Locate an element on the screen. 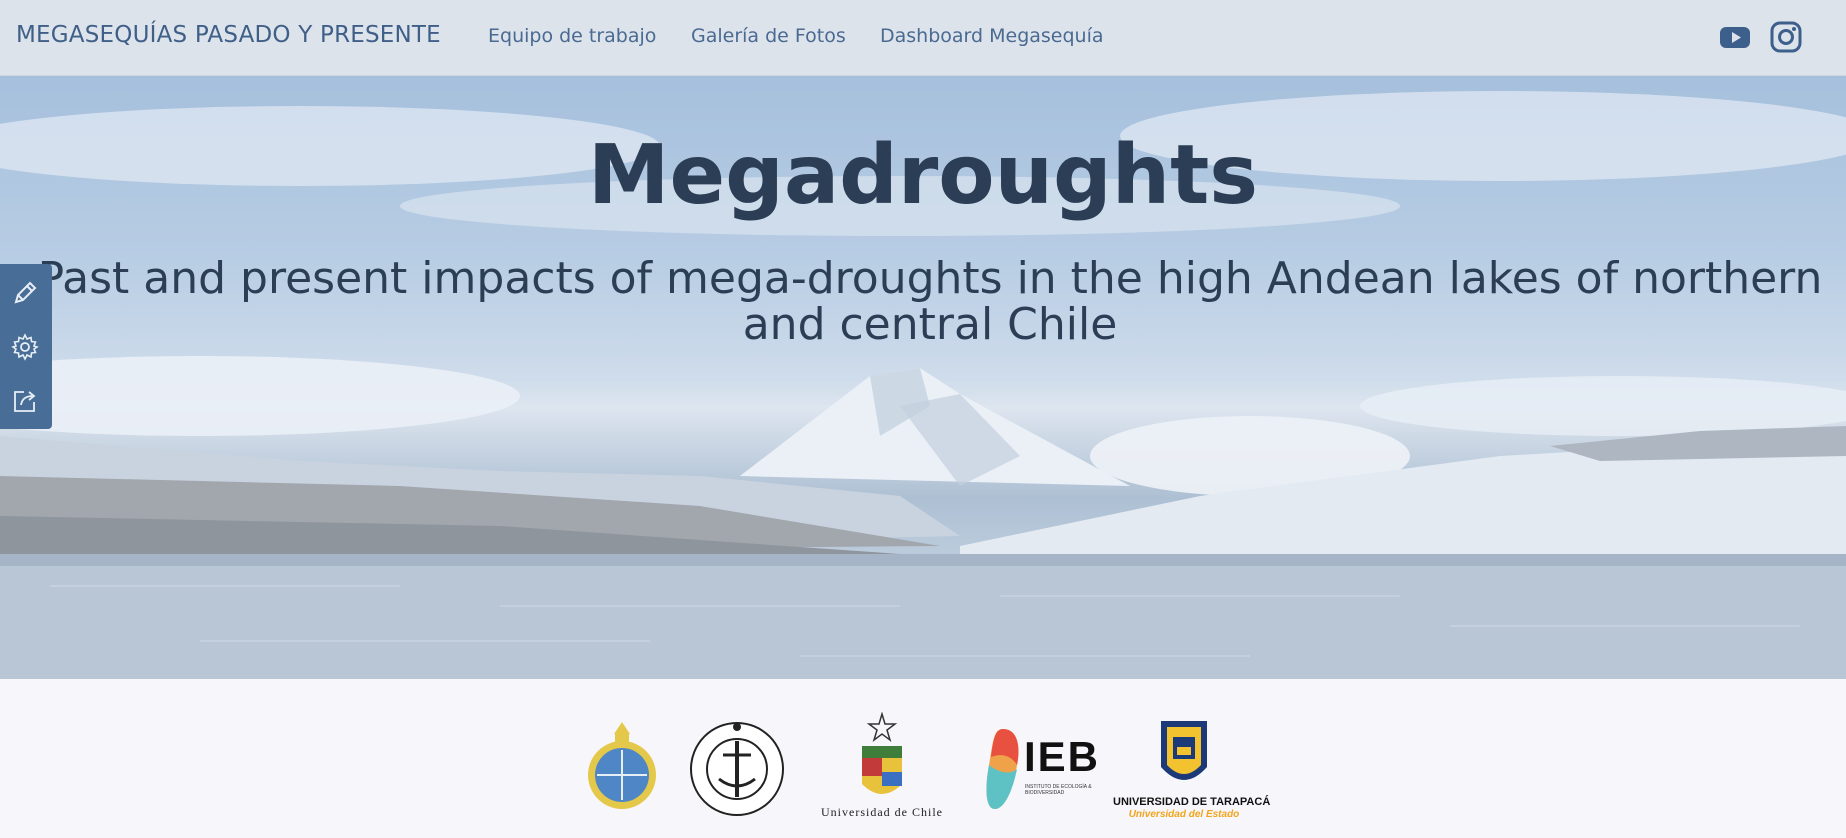  gear-icon is located at coordinates (25, 347).